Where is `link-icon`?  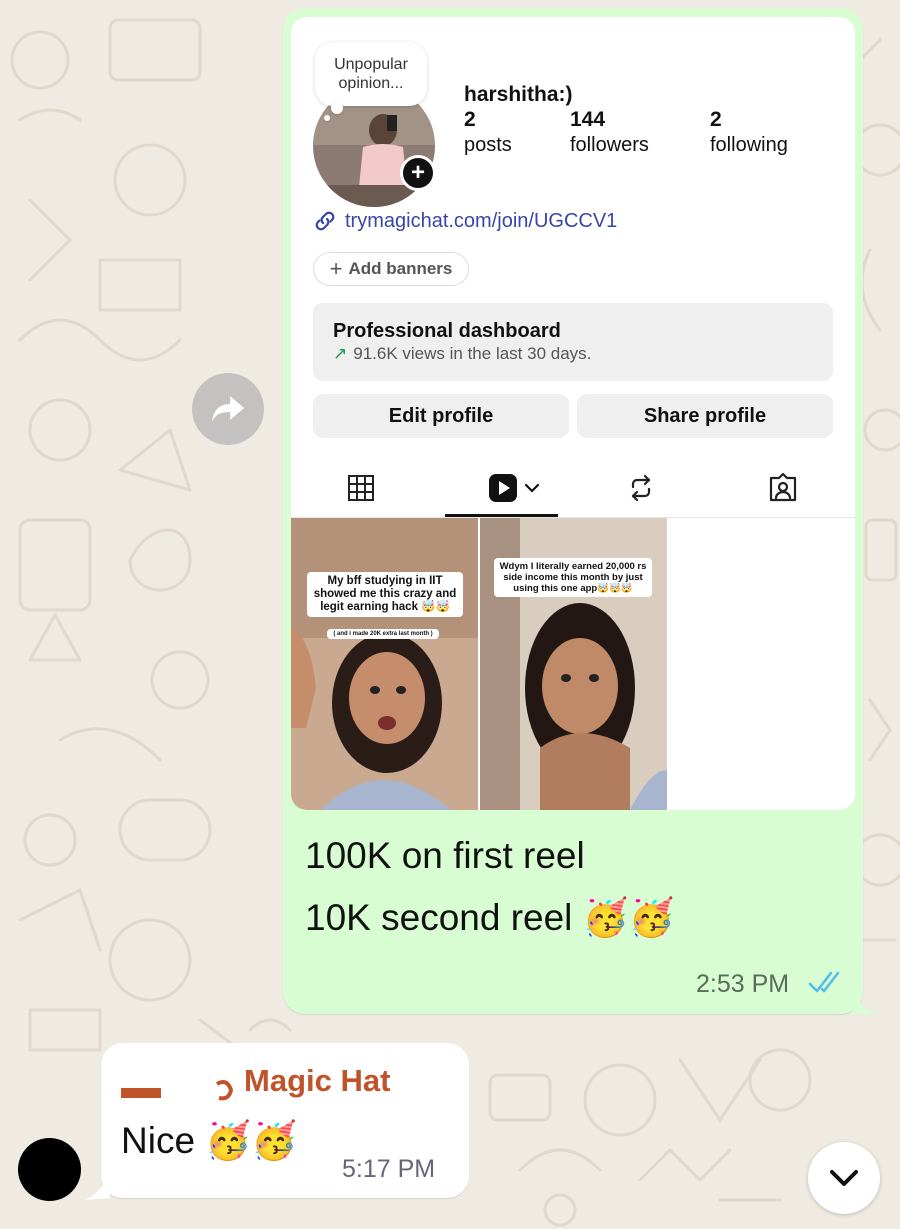
link-icon is located at coordinates (325, 221).